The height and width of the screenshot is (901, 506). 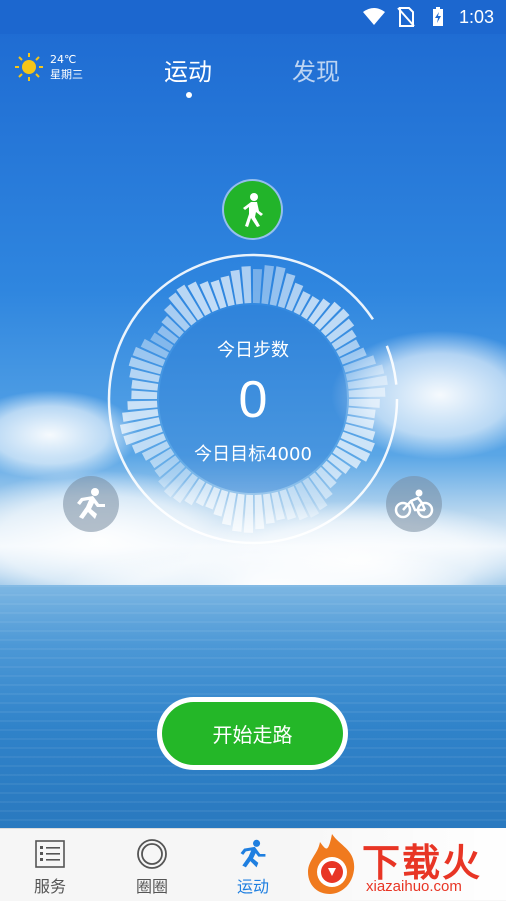 I want to click on step-count: 0, so click(x=253, y=400).